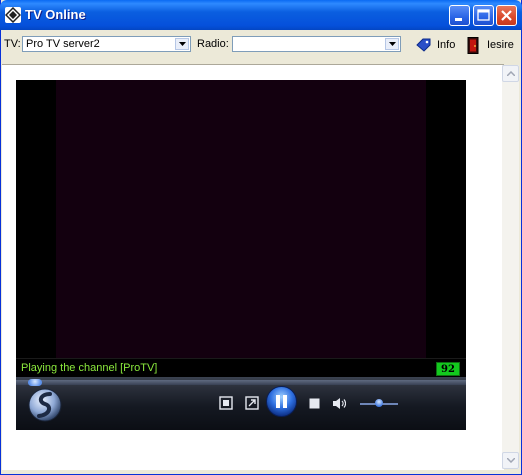  What do you see at coordinates (261, 15) in the screenshot?
I see `title-bar: TV Online` at bounding box center [261, 15].